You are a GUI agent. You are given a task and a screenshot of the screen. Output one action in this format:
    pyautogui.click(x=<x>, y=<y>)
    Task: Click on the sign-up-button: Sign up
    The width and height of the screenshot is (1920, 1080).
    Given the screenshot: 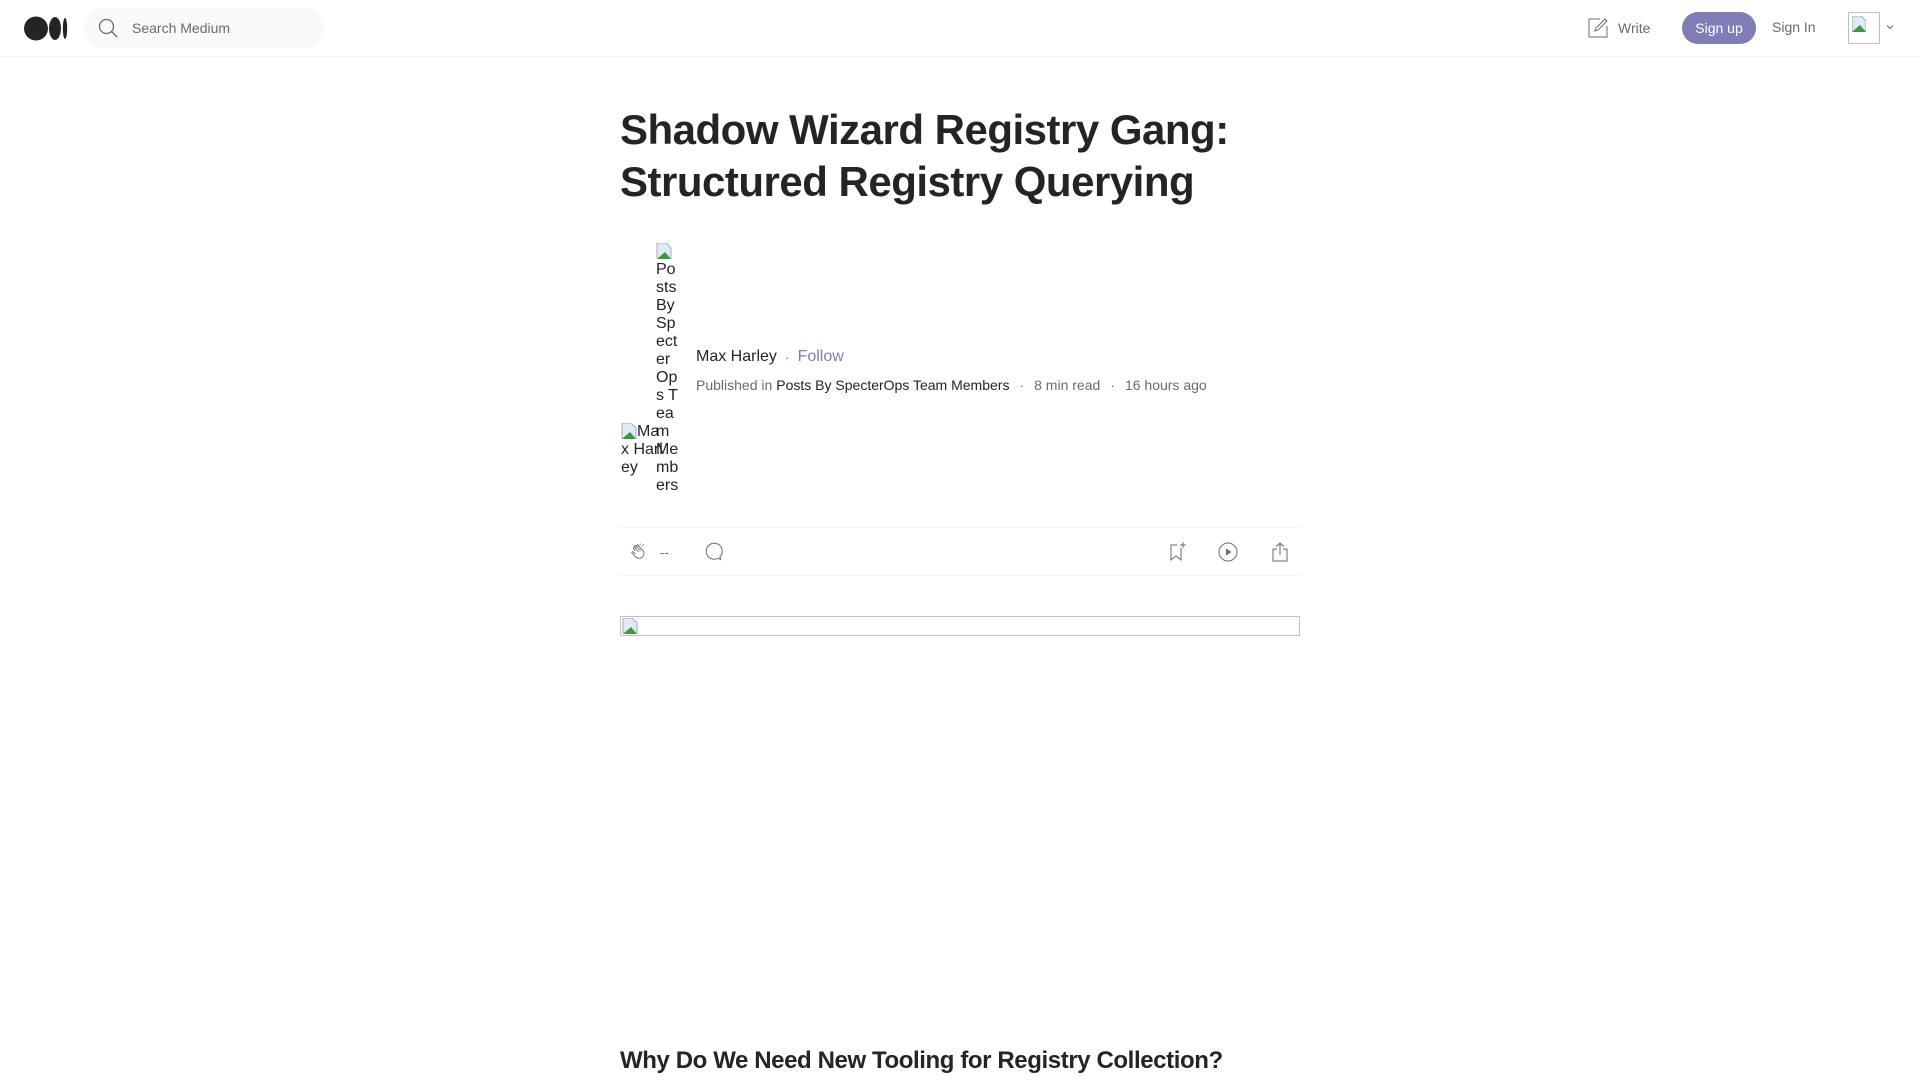 What is the action you would take?
    pyautogui.click(x=1719, y=28)
    